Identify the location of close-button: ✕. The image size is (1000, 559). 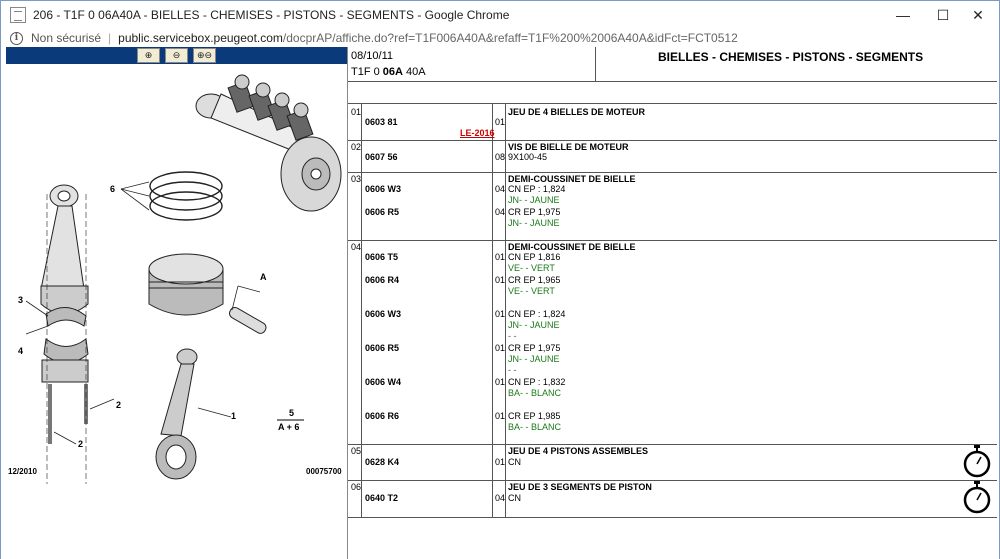
(978, 15).